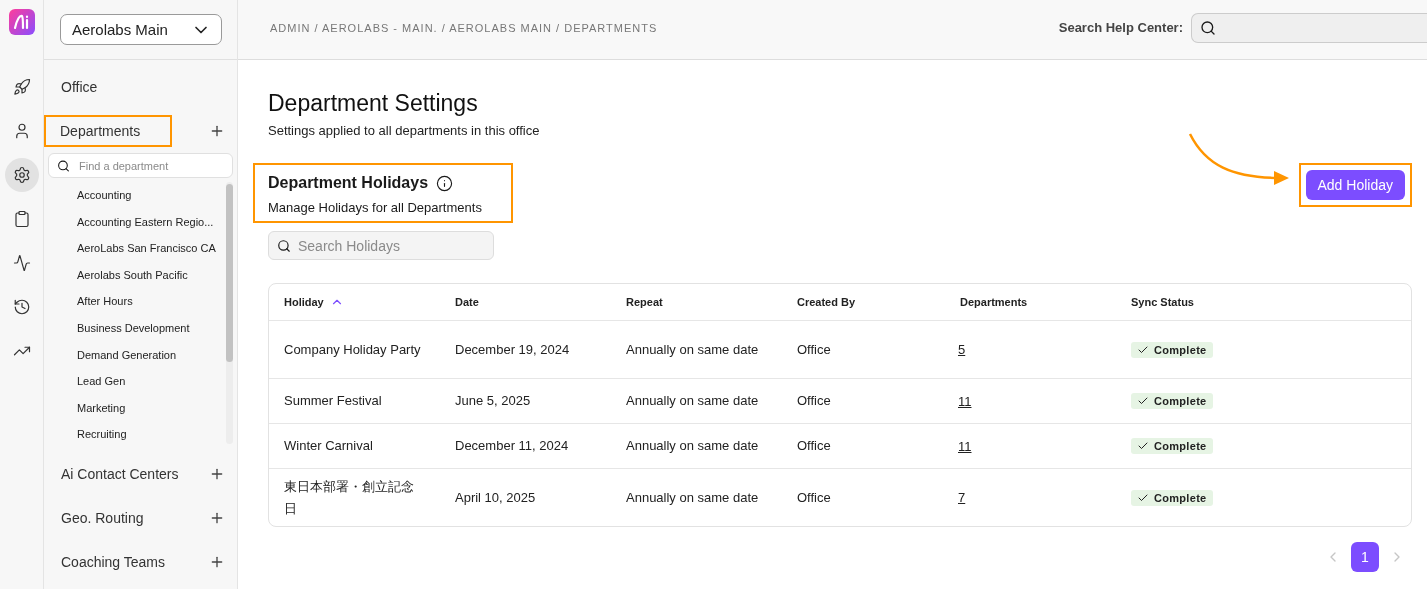 This screenshot has width=1427, height=589. What do you see at coordinates (333, 401) in the screenshot?
I see `table-cell-text: Summer Festival` at bounding box center [333, 401].